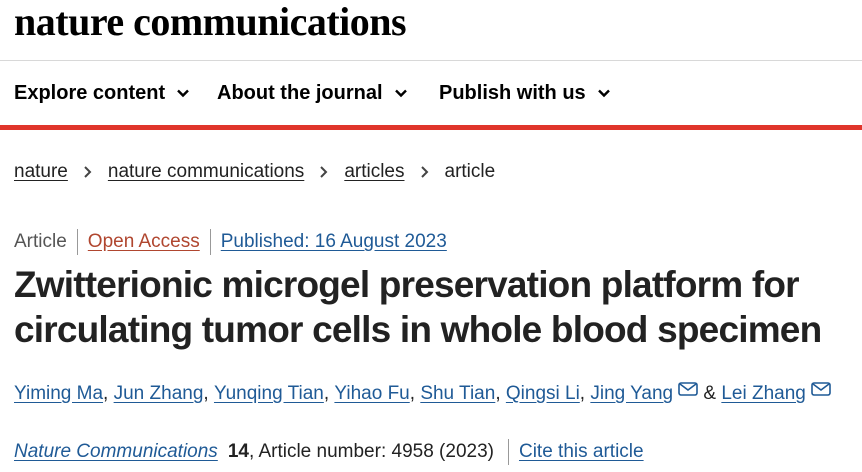 This screenshot has height=472, width=862. I want to click on breadcrumb-link-articles: articles, so click(374, 172).